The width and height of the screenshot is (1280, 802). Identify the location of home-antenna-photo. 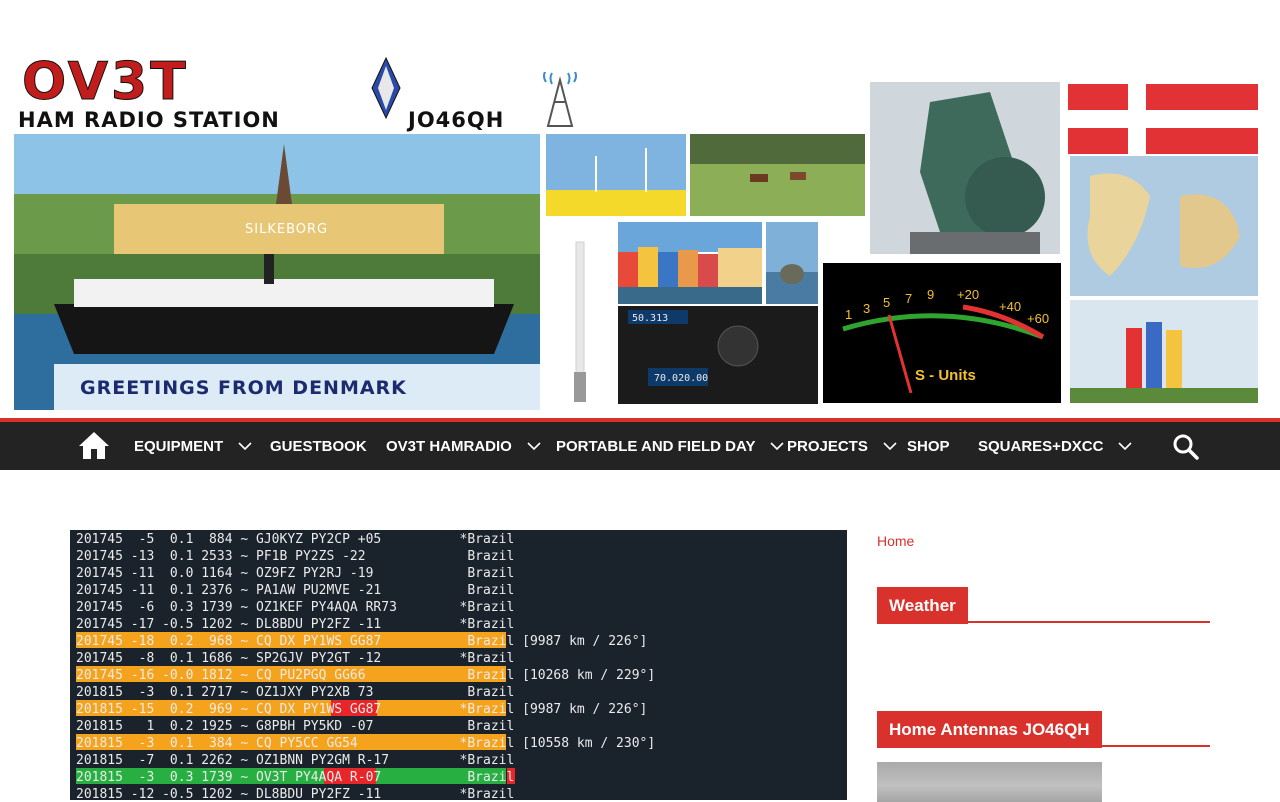
(989, 782).